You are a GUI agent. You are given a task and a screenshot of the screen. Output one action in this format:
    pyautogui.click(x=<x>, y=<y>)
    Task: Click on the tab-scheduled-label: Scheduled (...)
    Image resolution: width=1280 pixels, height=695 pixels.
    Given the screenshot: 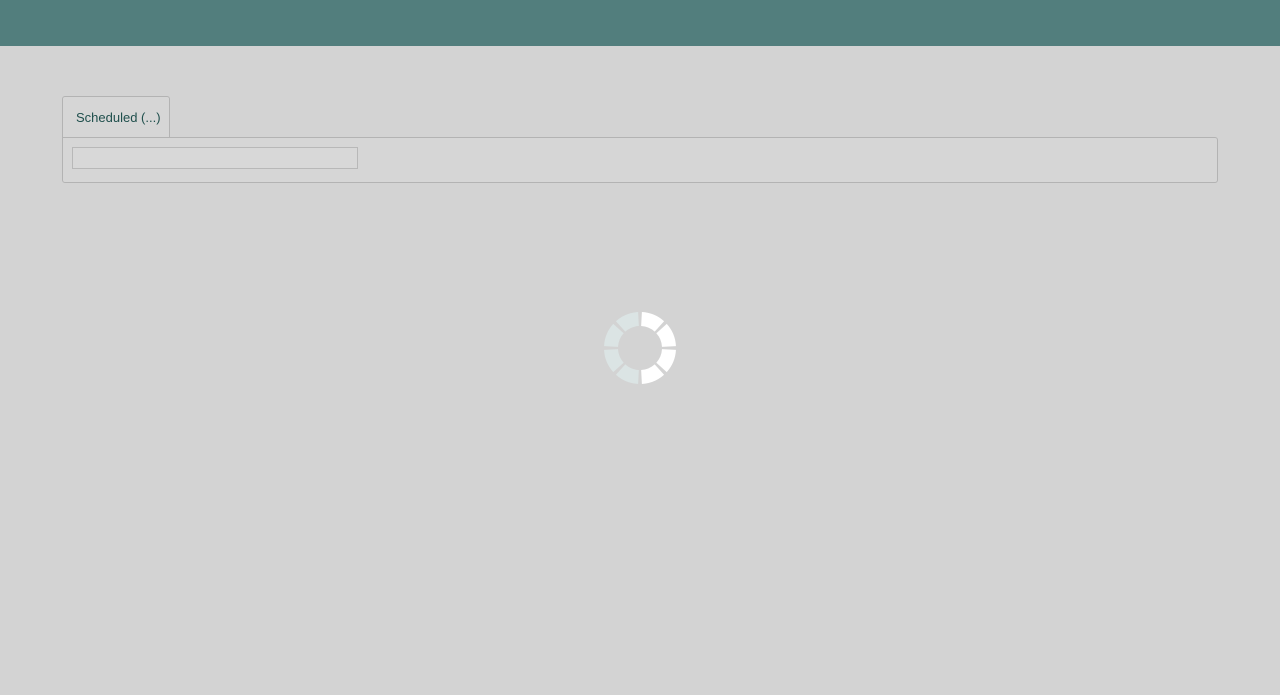 What is the action you would take?
    pyautogui.click(x=118, y=117)
    